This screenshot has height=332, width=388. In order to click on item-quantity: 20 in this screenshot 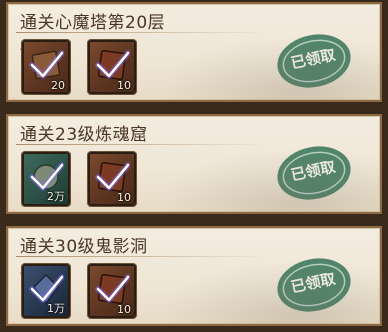, I will do `click(58, 85)`.